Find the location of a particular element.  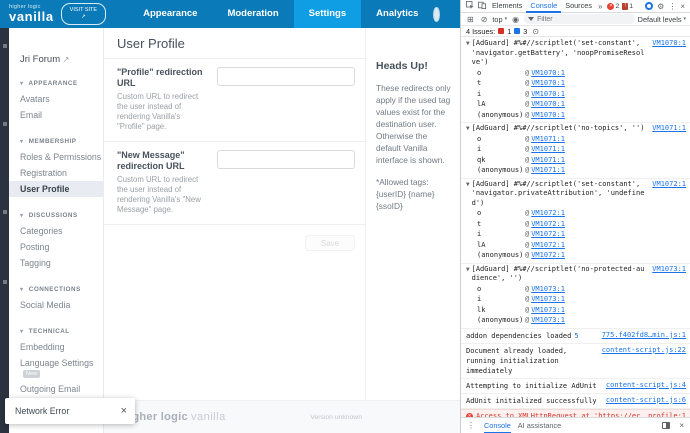

tab-analytics: Analytics is located at coordinates (397, 14).